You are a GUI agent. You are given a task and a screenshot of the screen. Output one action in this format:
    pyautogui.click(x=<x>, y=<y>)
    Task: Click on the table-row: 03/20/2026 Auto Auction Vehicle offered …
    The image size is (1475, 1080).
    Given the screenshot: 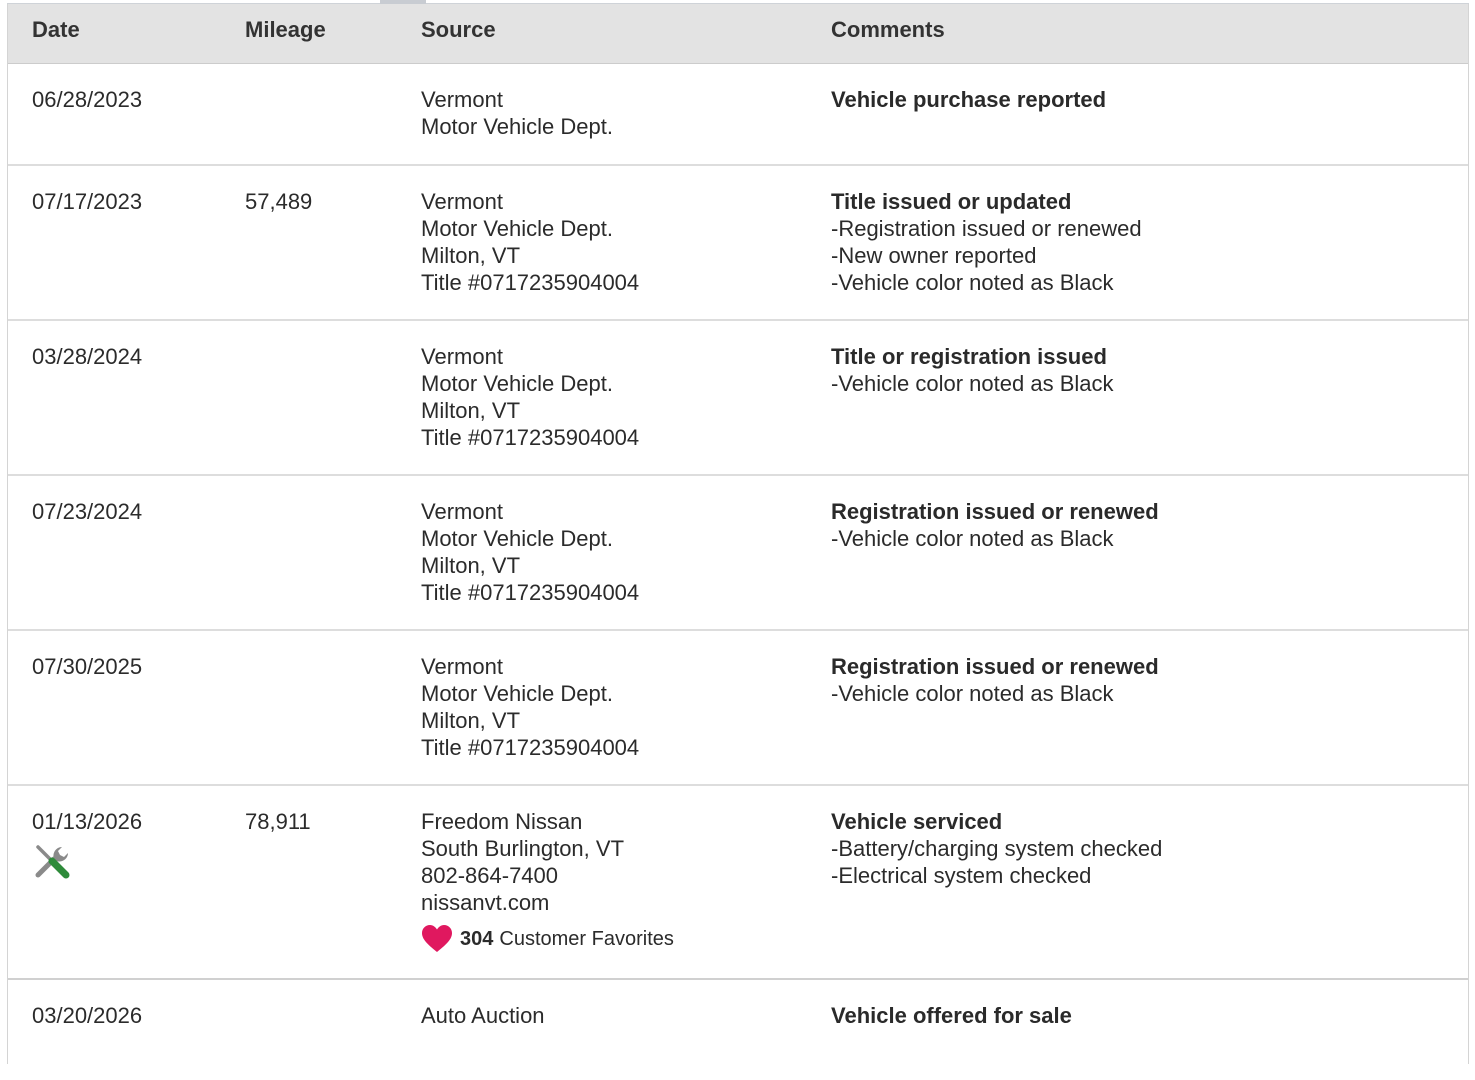 What is the action you would take?
    pyautogui.click(x=738, y=1030)
    